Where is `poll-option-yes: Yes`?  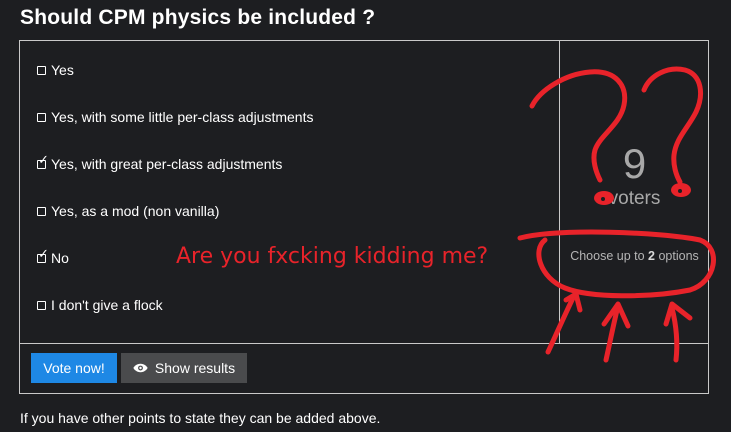 poll-option-yes: Yes is located at coordinates (55, 70).